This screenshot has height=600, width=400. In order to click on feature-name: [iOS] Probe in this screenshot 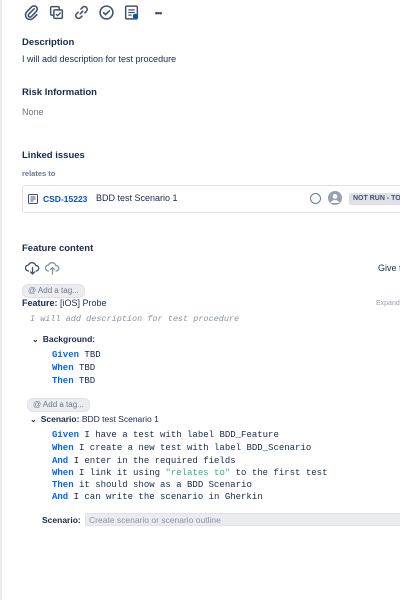, I will do `click(82, 303)`.